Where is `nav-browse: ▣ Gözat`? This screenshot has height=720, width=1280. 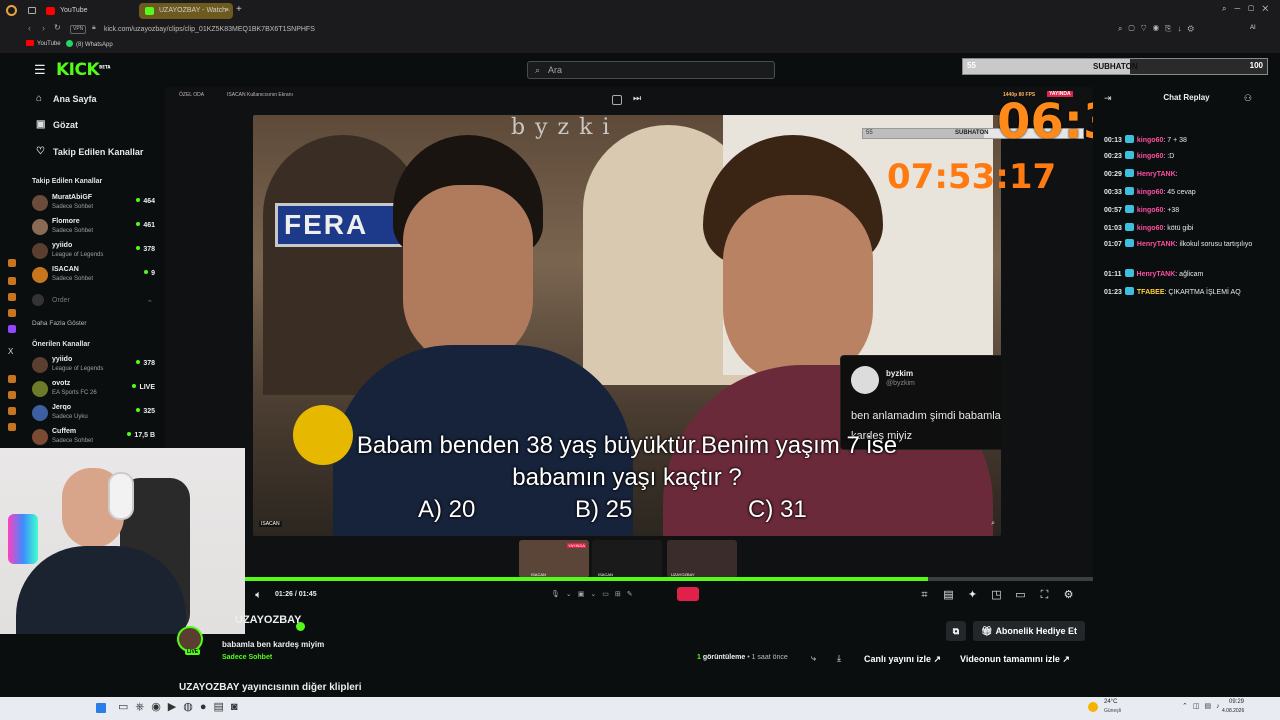 nav-browse: ▣ Gözat is located at coordinates (82, 125).